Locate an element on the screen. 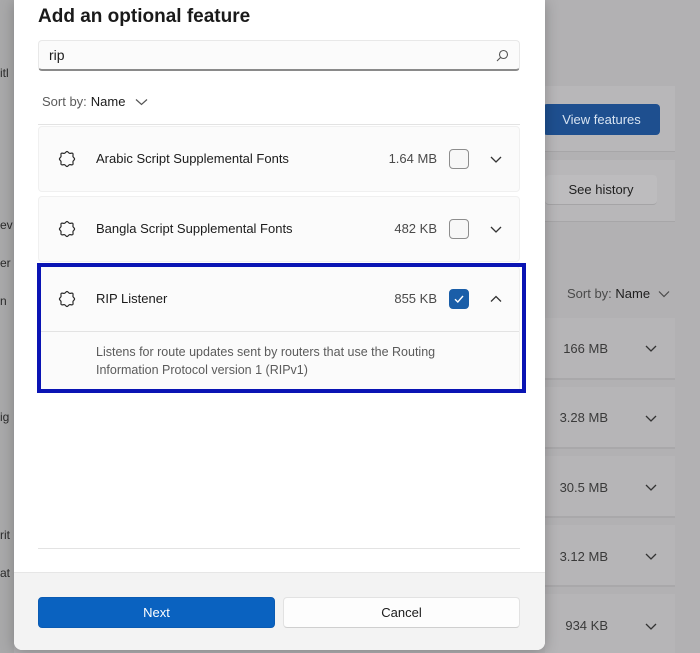 This screenshot has height=653, width=700. search-icon is located at coordinates (502, 55).